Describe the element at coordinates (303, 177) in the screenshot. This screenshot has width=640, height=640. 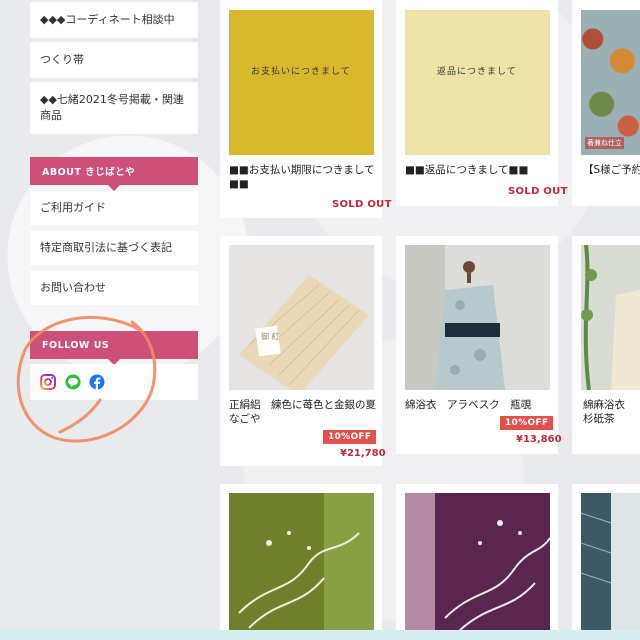
I see `product-name: ■■お支払い期限につきまして■■` at that location.